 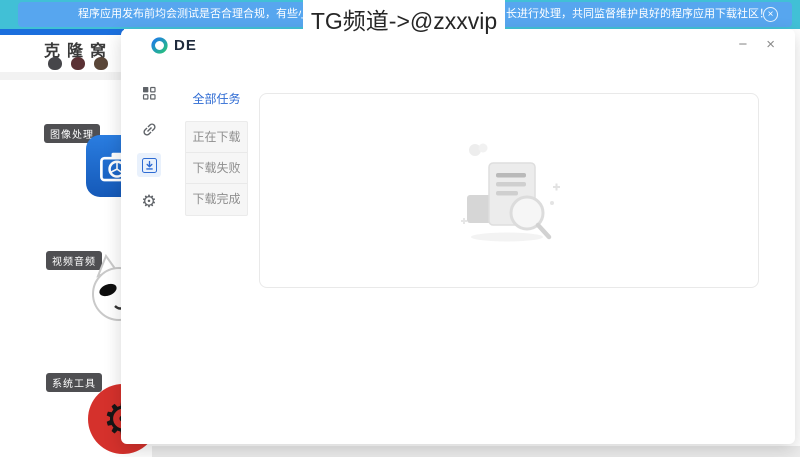 What do you see at coordinates (216, 199) in the screenshot?
I see `tab-download-complete: 下载完成` at bounding box center [216, 199].